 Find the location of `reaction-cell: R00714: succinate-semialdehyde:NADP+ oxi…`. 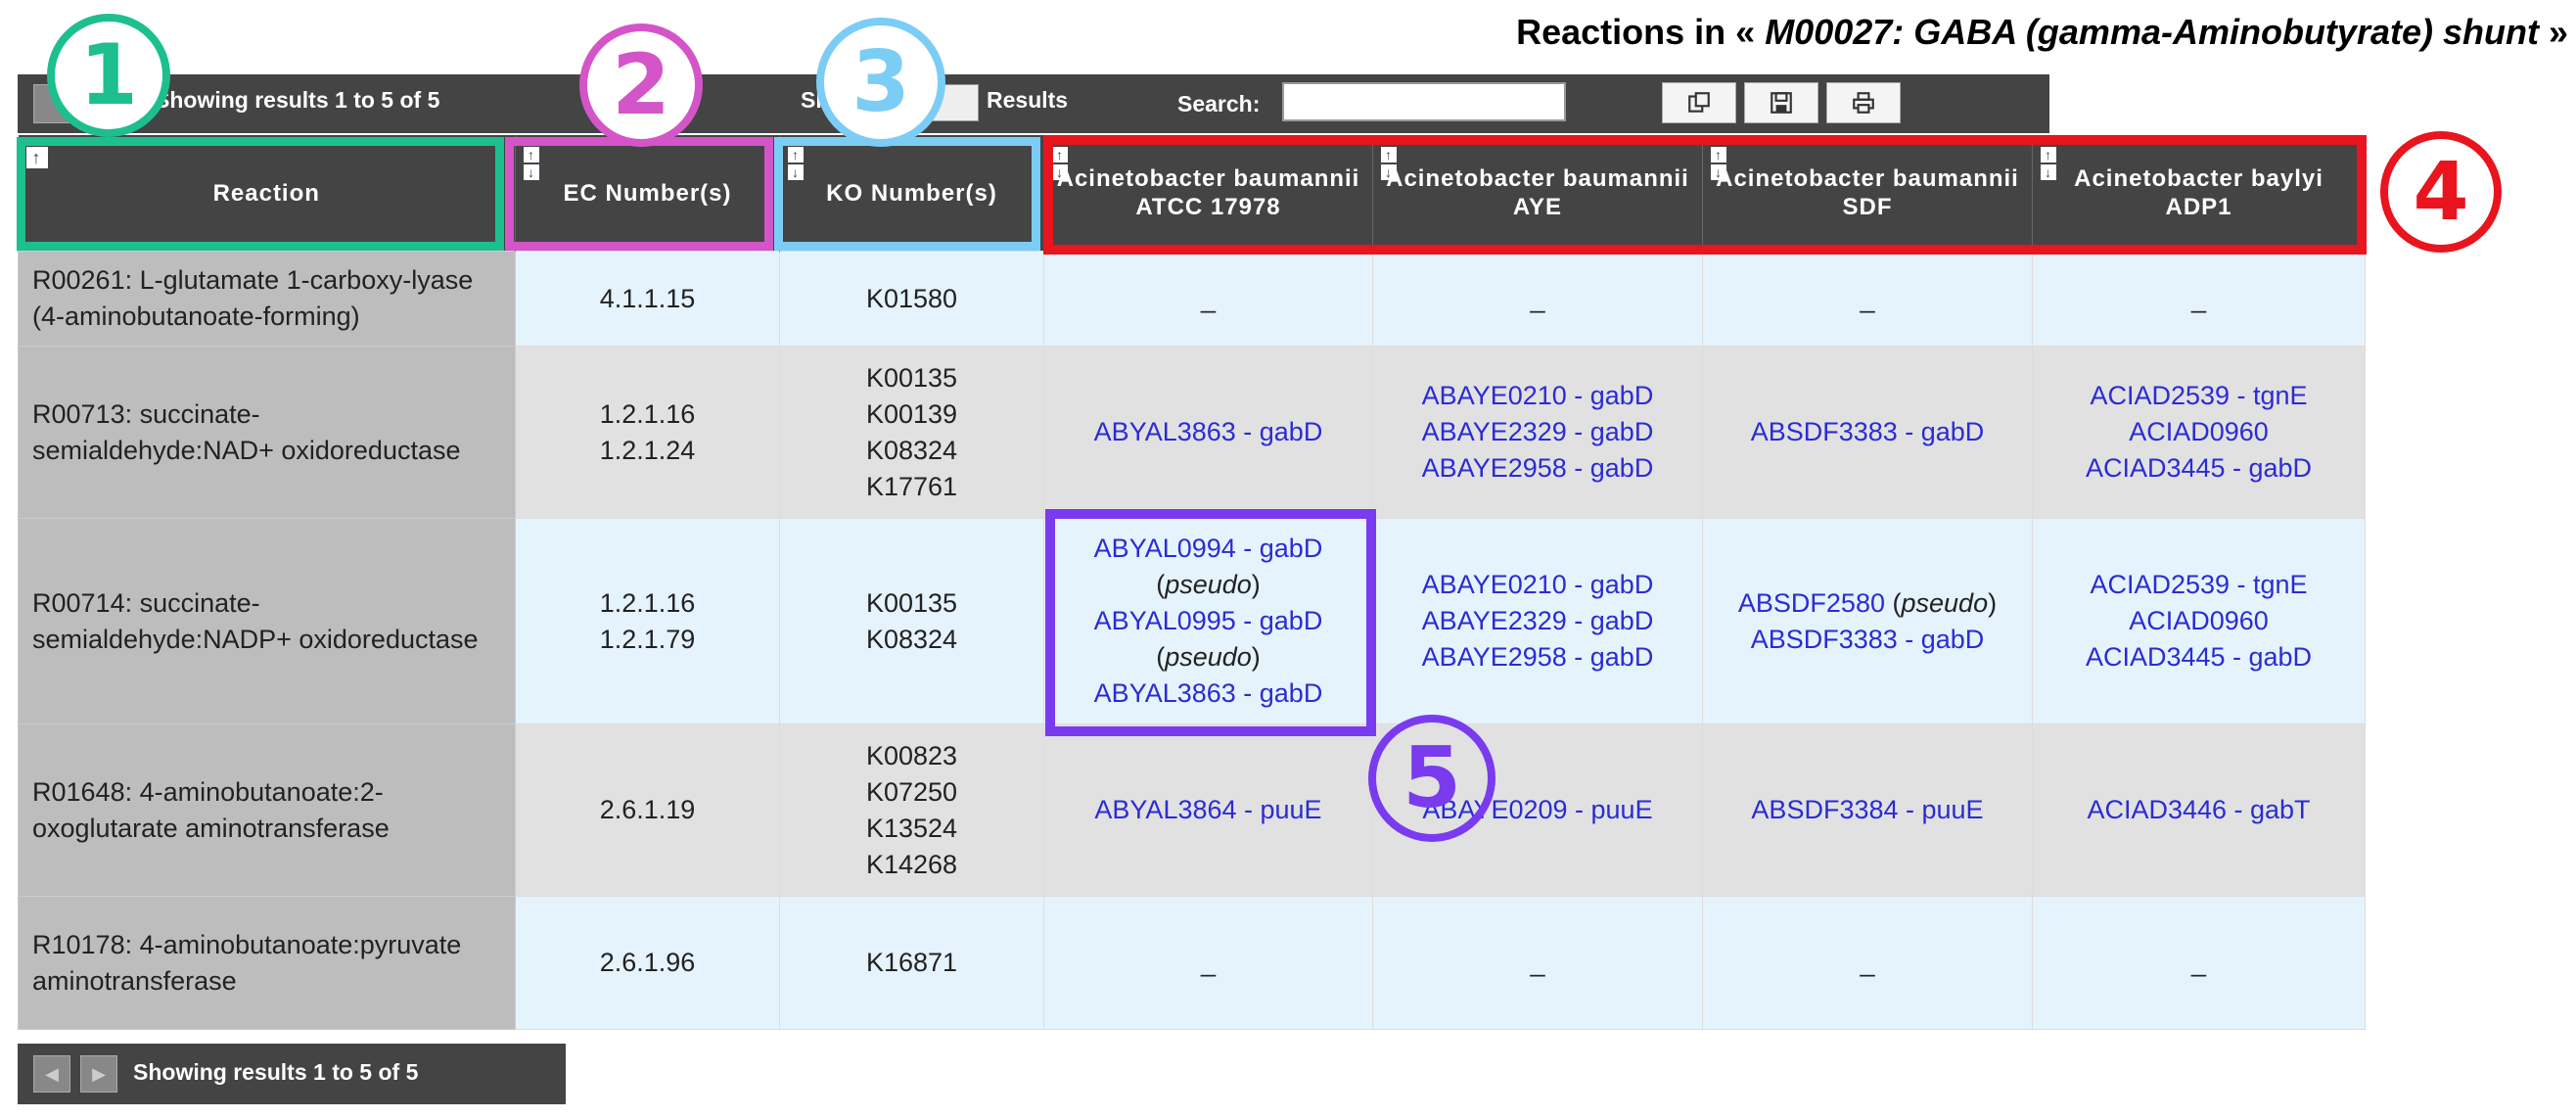

reaction-cell: R00714: succinate-semialdehyde:NADP+ oxi… is located at coordinates (267, 621).